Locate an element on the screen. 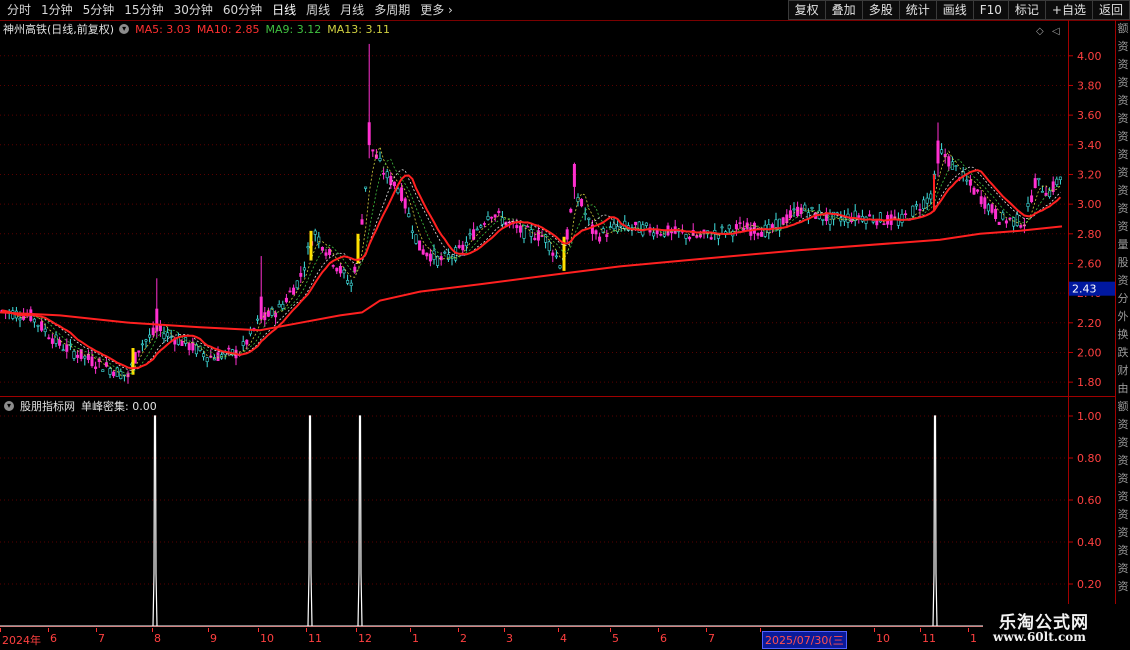 Image resolution: width=1130 pixels, height=650 pixels. date-label: 11 is located at coordinates (315, 638).